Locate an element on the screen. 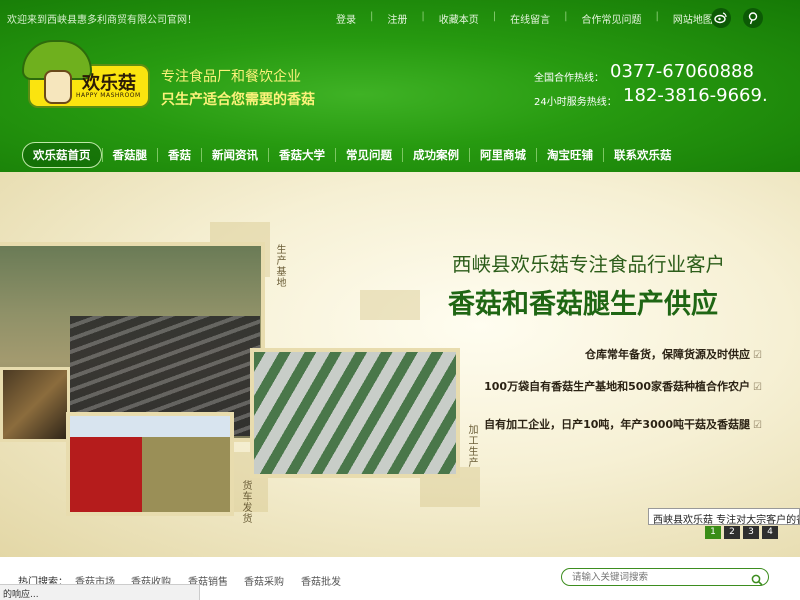 This screenshot has width=800, height=600. label-processing: 加工生产 is located at coordinates (471, 446).